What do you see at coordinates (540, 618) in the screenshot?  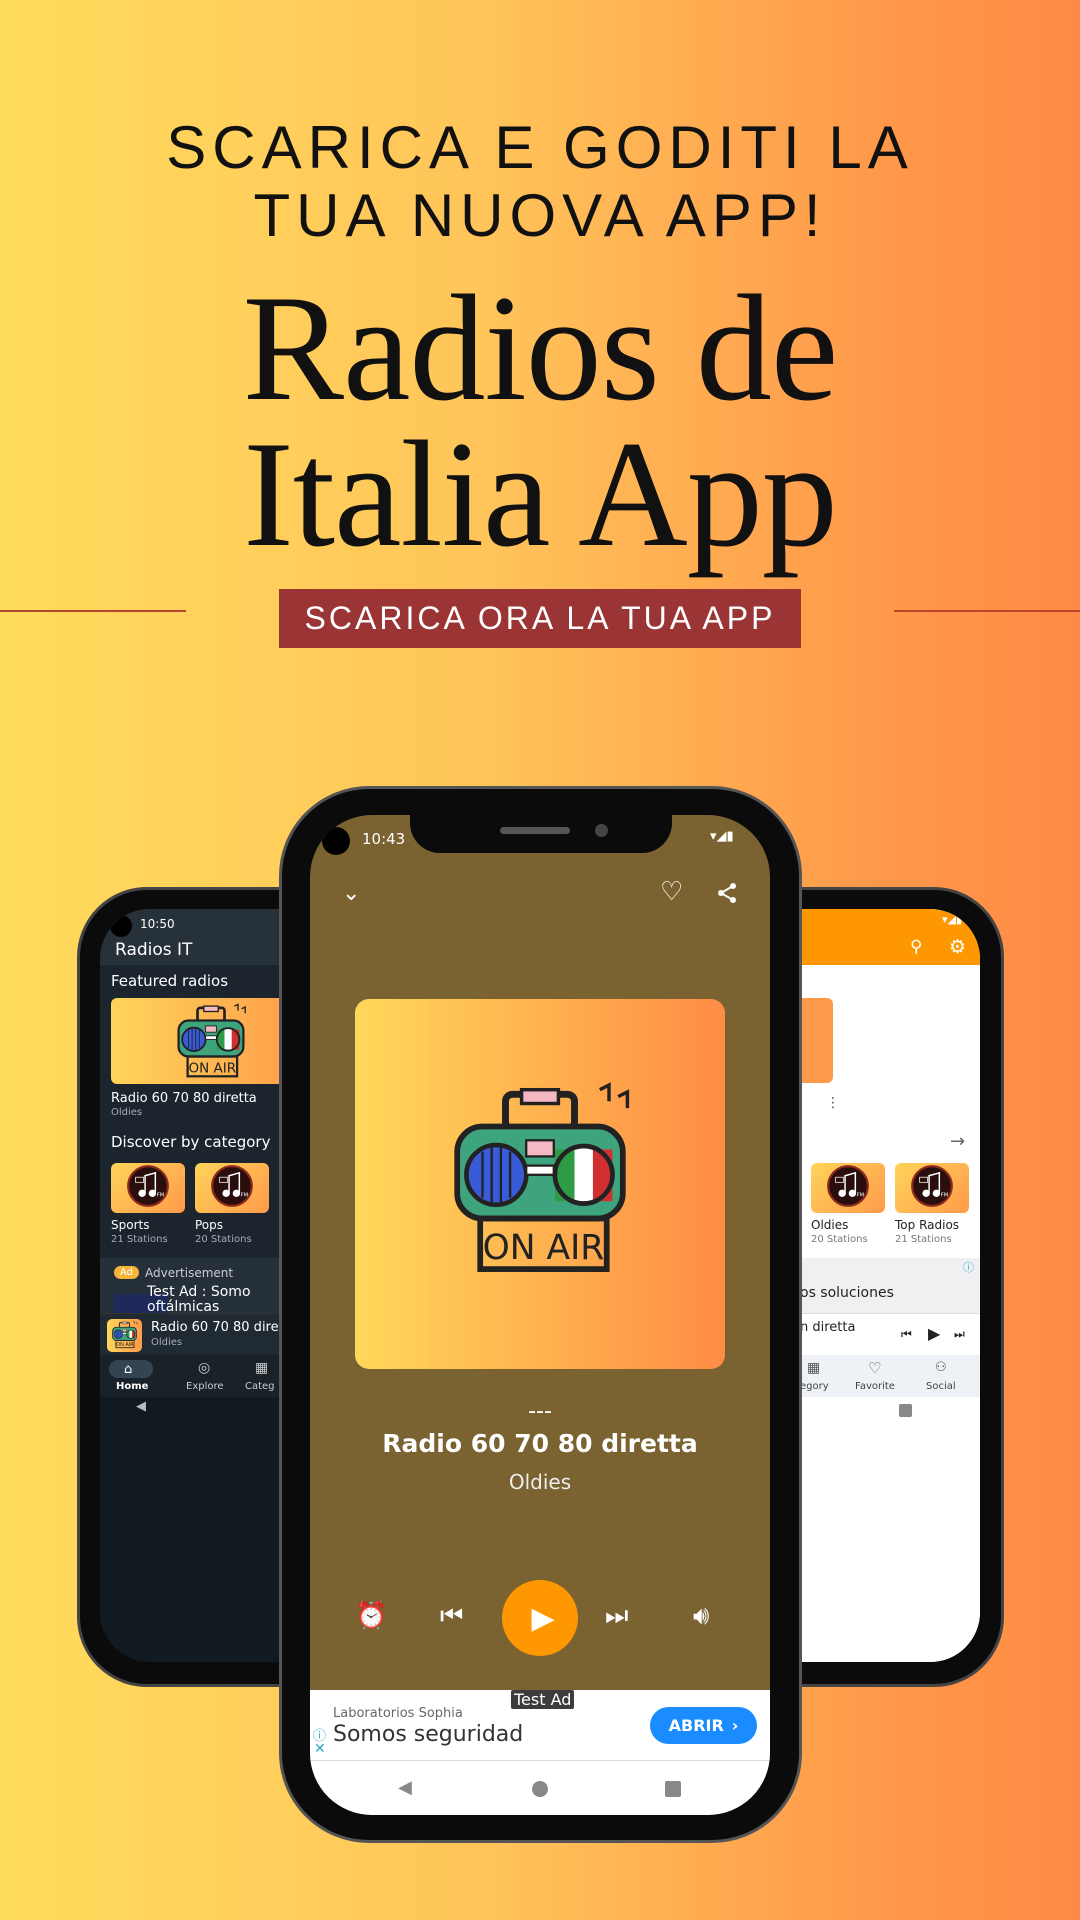 I see `download-banner: SCARICA ORA LA TUA APP` at bounding box center [540, 618].